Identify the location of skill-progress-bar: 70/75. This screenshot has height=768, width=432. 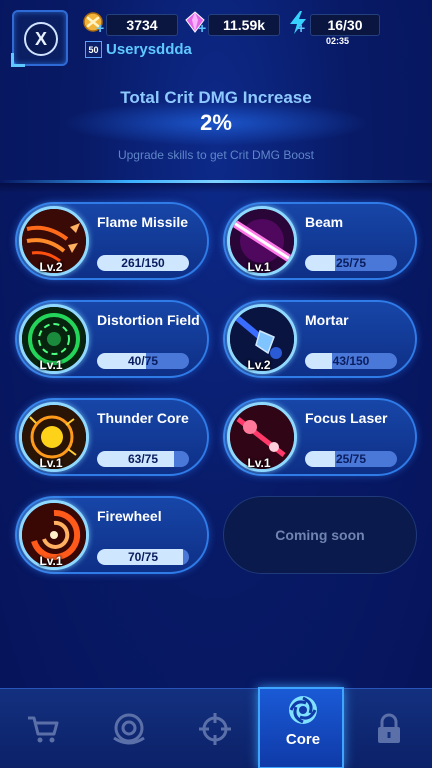
(143, 557).